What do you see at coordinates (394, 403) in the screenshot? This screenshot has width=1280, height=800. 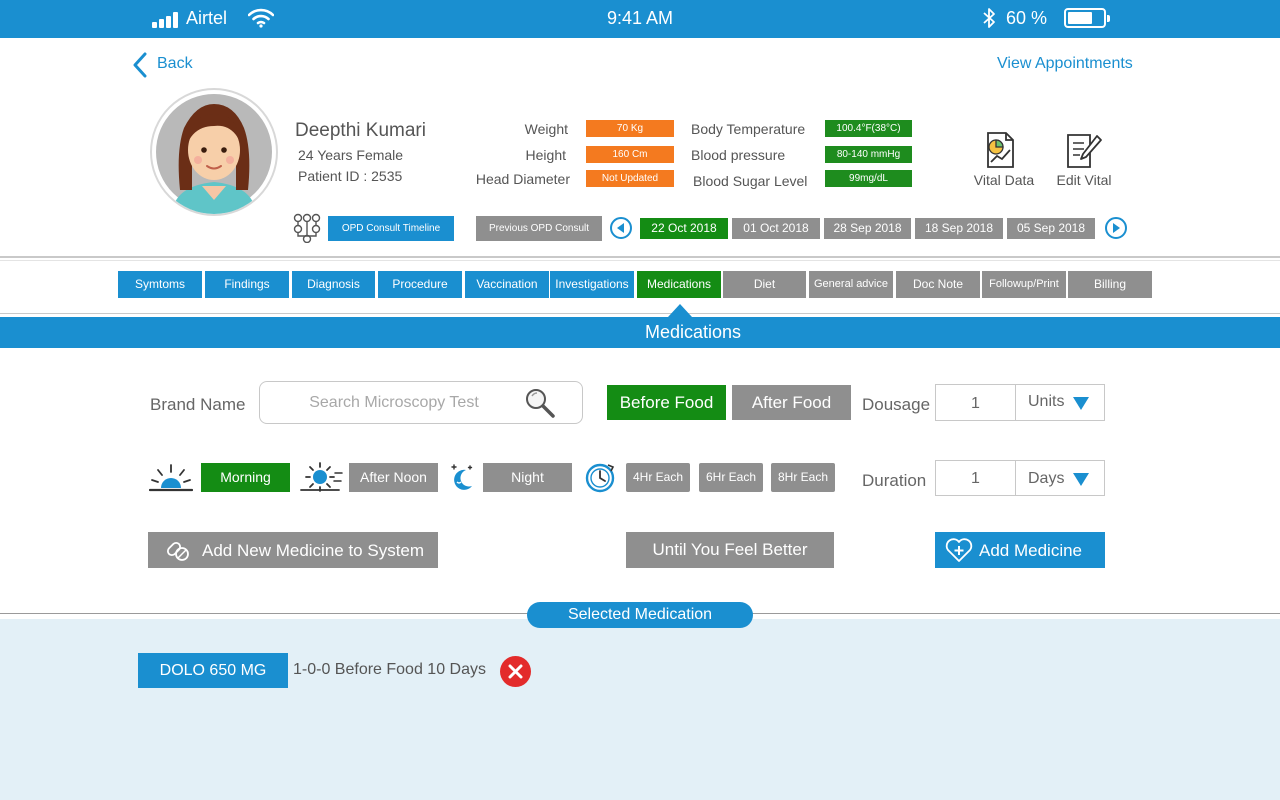 I see `brand-search-input` at bounding box center [394, 403].